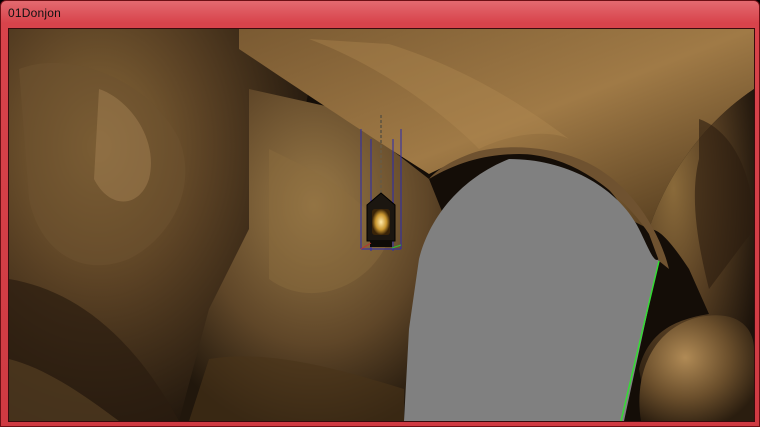 The image size is (760, 427). I want to click on title-bar: 01Donjon, so click(380, 14).